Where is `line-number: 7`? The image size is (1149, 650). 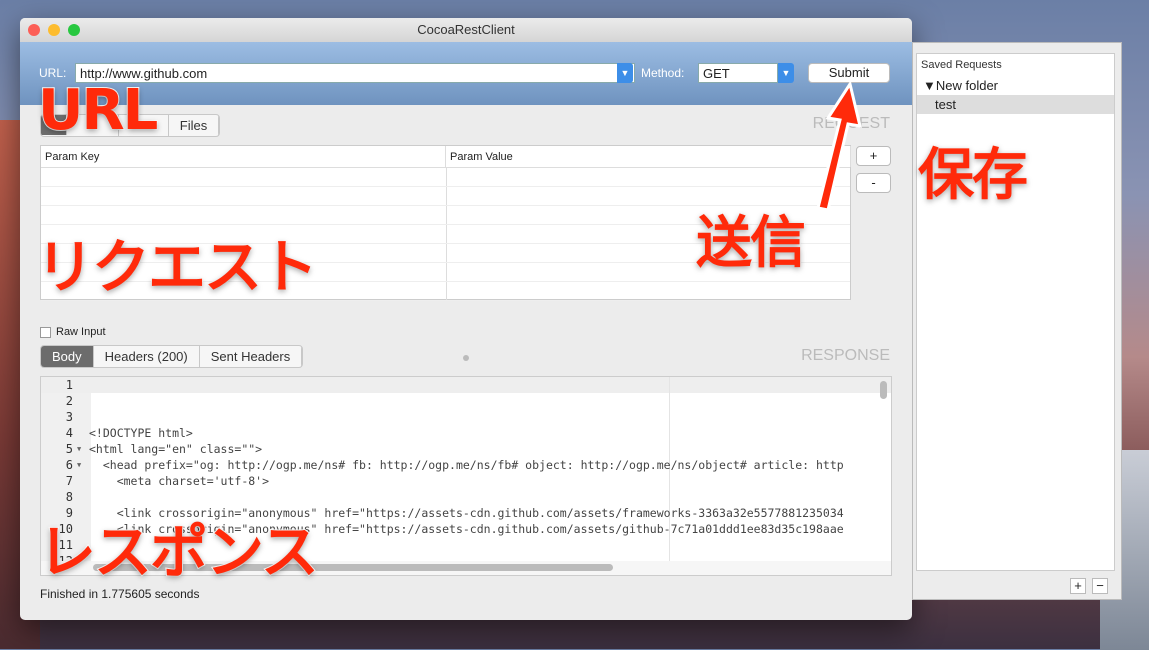 line-number: 7 is located at coordinates (69, 481).